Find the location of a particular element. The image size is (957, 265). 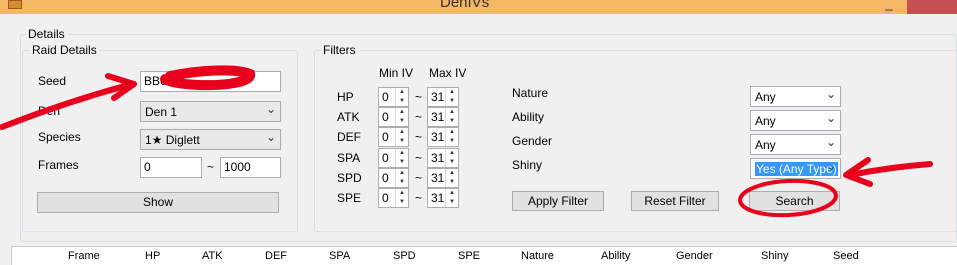

annotation-arrow-left is located at coordinates (67, 105).